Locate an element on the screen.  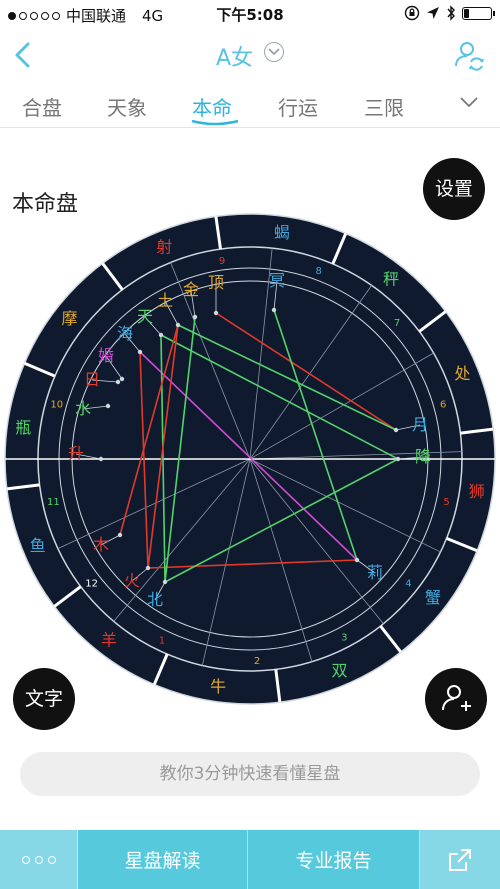
add-person-button is located at coordinates (456, 699).